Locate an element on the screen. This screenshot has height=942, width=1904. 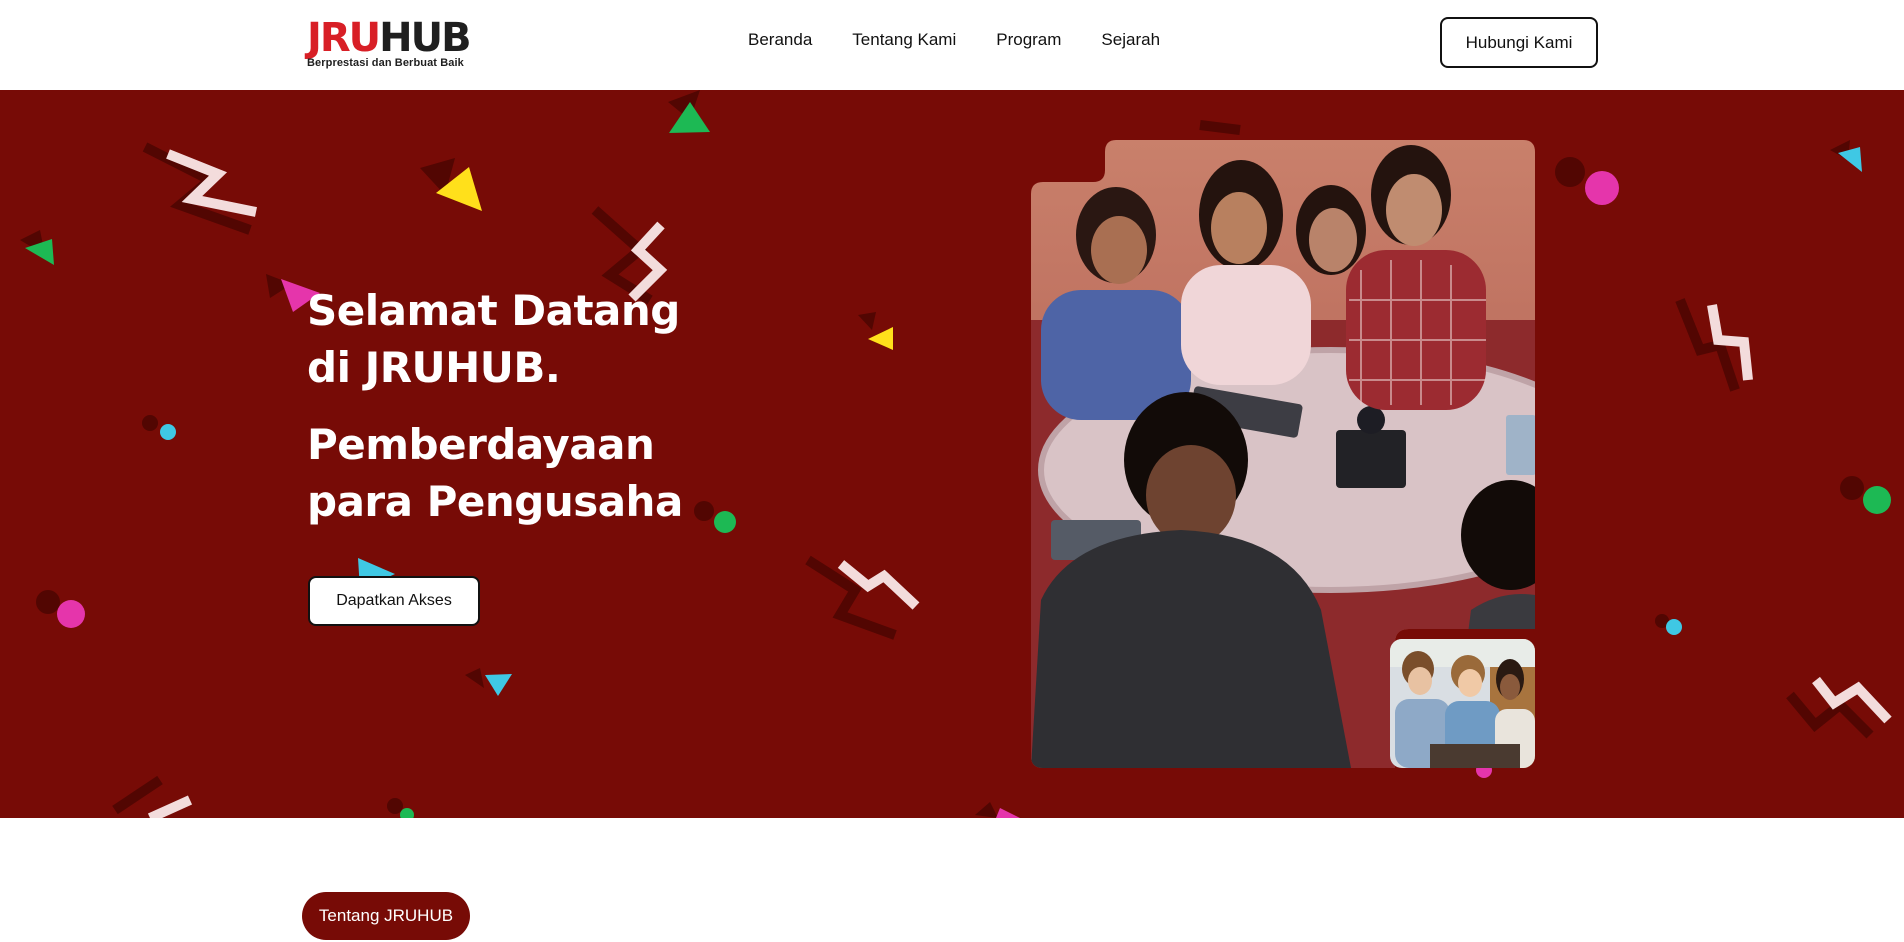
jruhub-logo: JRUHUB Berprestasi dan Berbuat Baik is located at coordinates (392, 42).